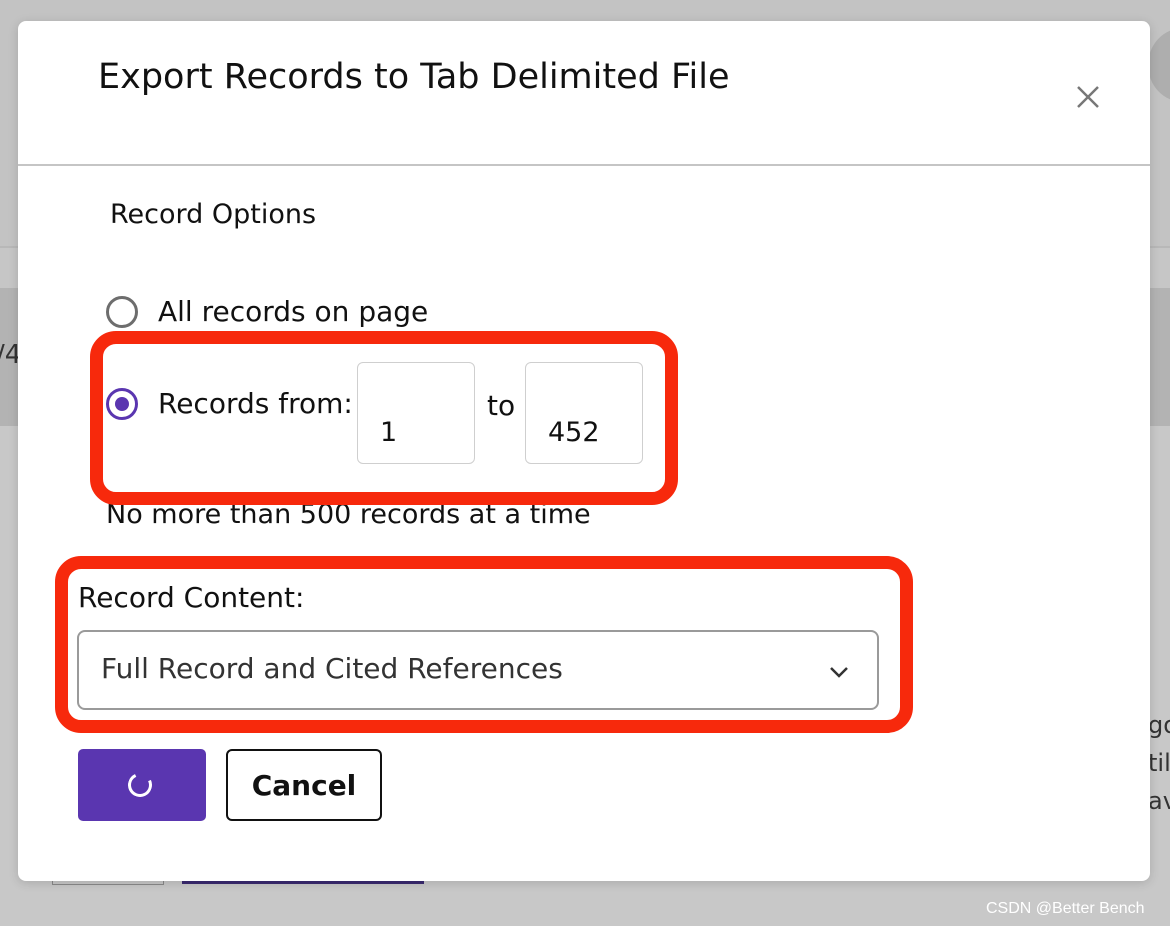 This screenshot has width=1170, height=926. I want to click on radio-all-records: All records on page, so click(267, 311).